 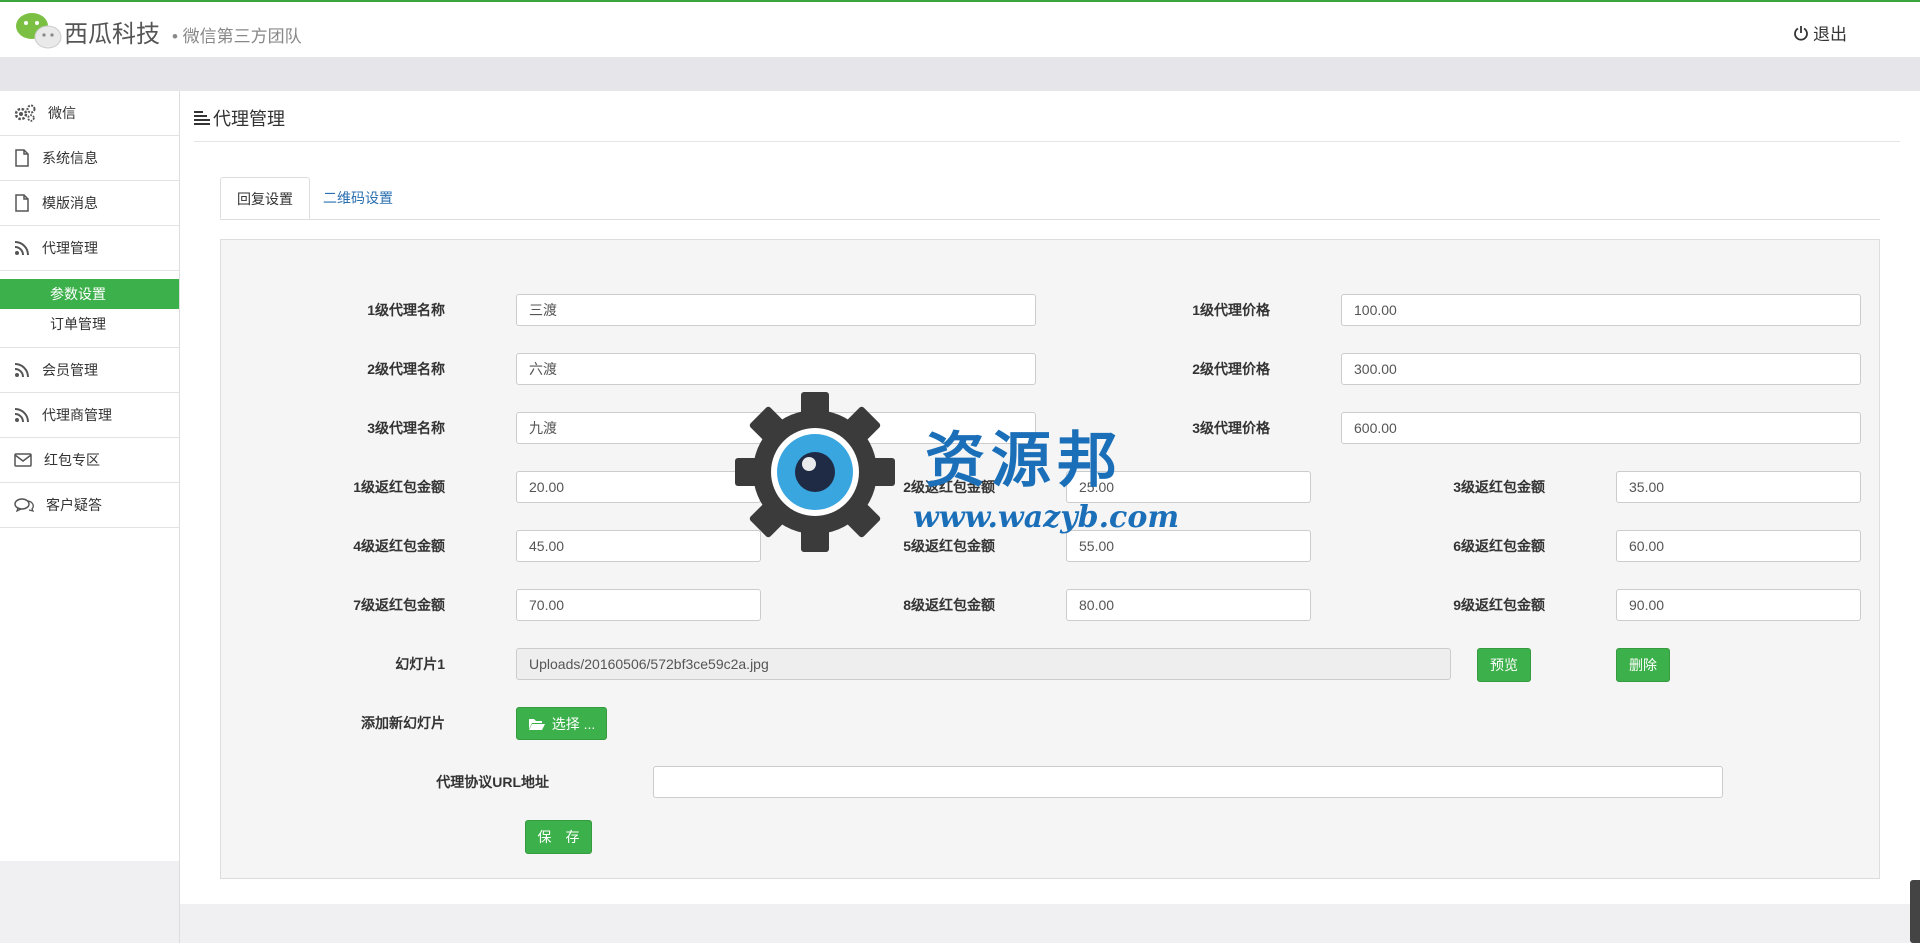 I want to click on sidebar-item-label: 代理商管理, so click(x=77, y=415).